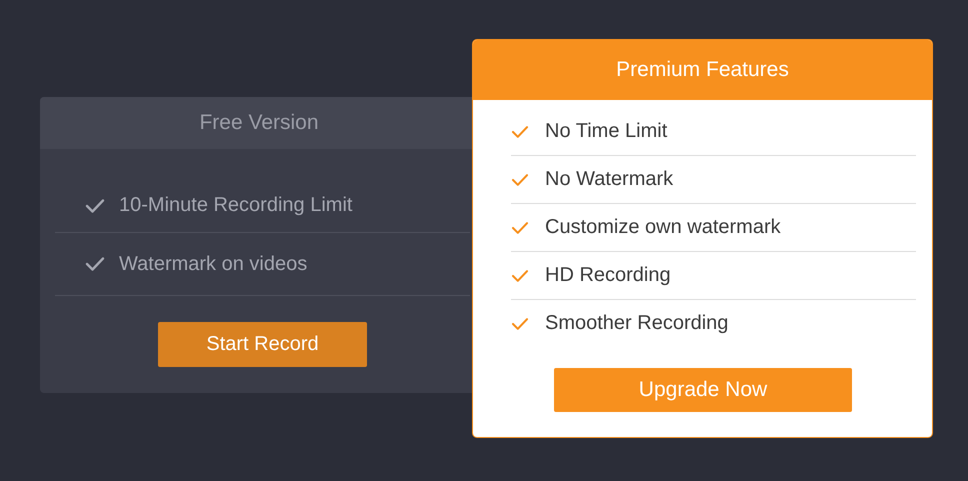 This screenshot has height=481, width=968. Describe the element at coordinates (235, 205) in the screenshot. I see `feature-text: 10-Minute Recording Limit` at that location.